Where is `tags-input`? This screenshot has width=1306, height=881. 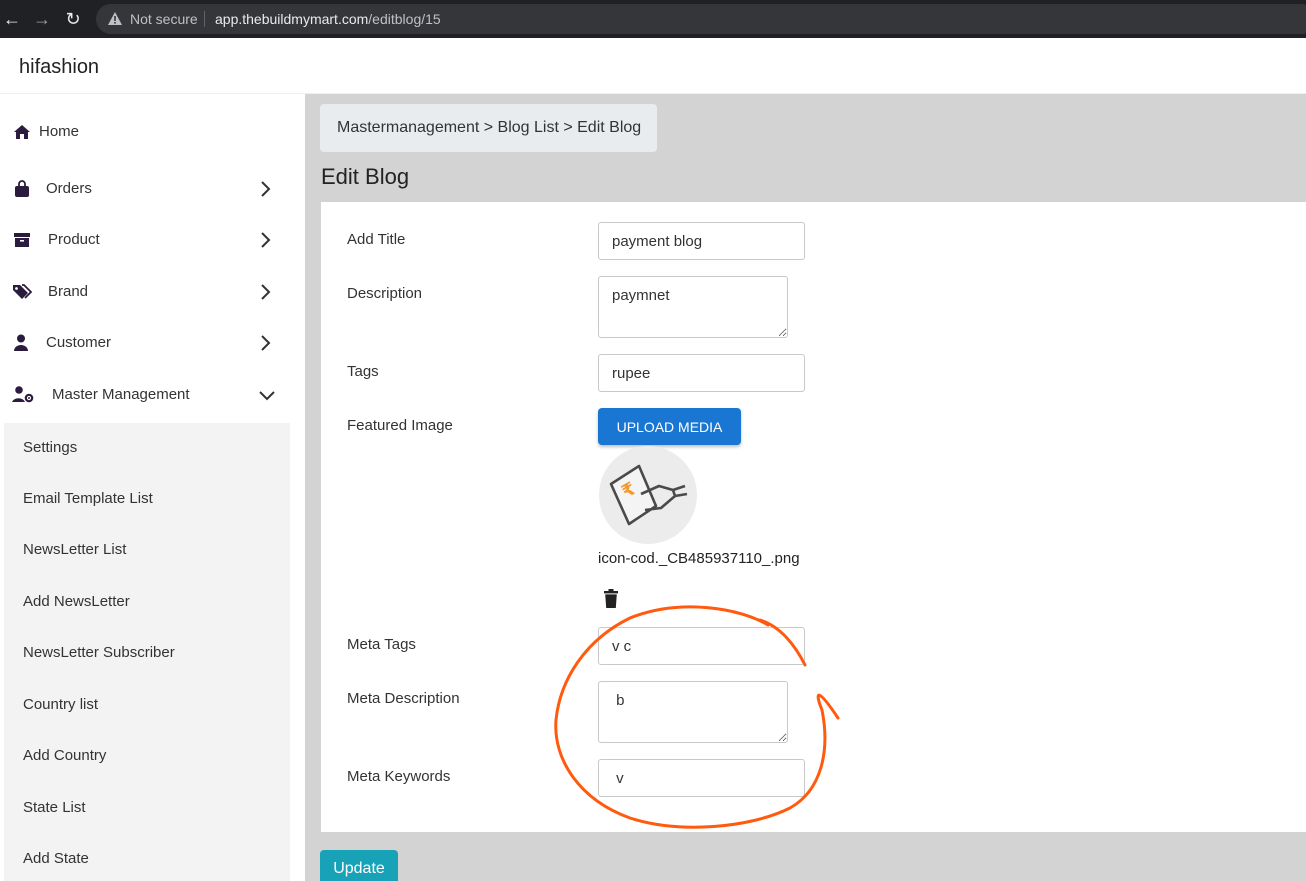
tags-input is located at coordinates (701, 373).